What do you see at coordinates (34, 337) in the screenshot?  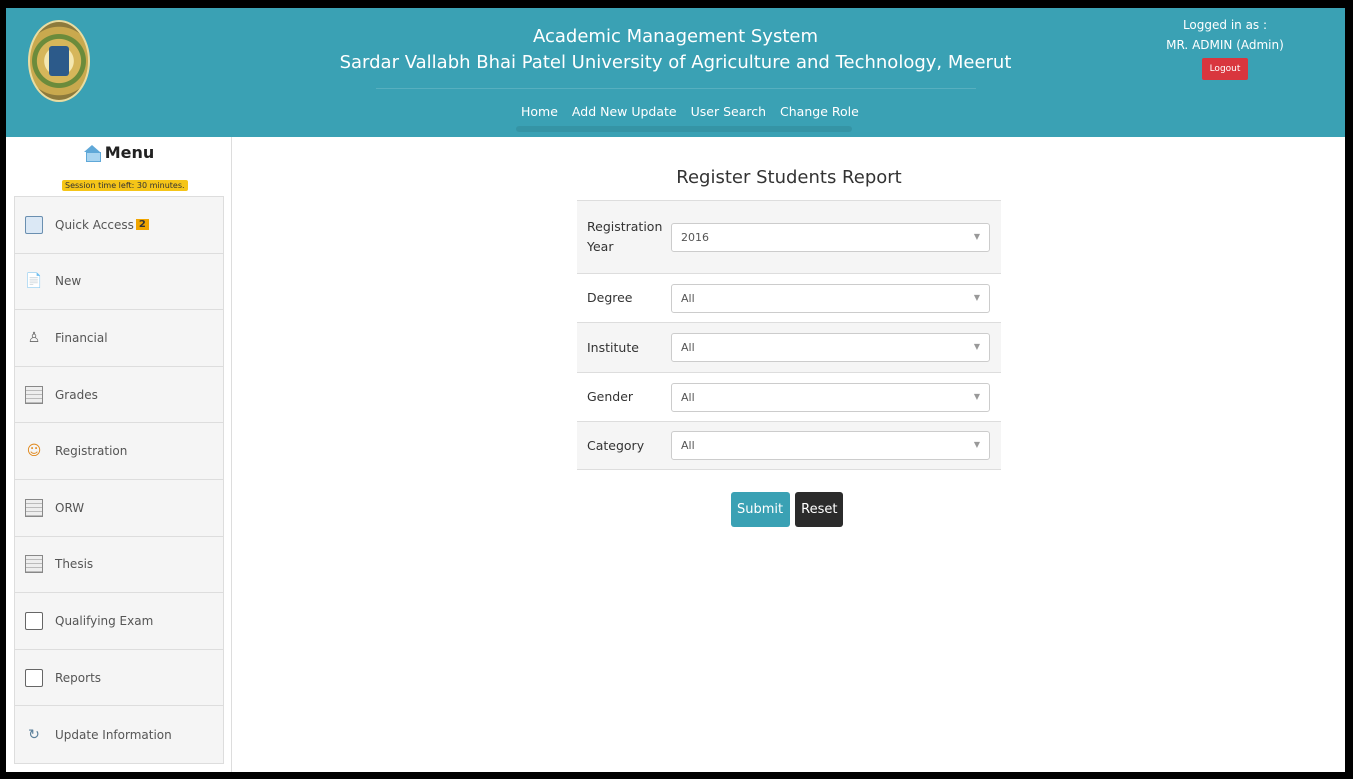 I see `financial-icon: ♙` at bounding box center [34, 337].